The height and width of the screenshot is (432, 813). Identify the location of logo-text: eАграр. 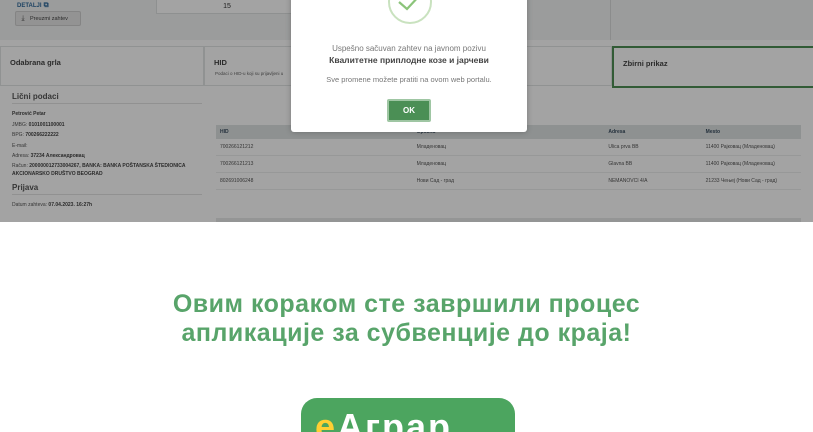
(383, 419).